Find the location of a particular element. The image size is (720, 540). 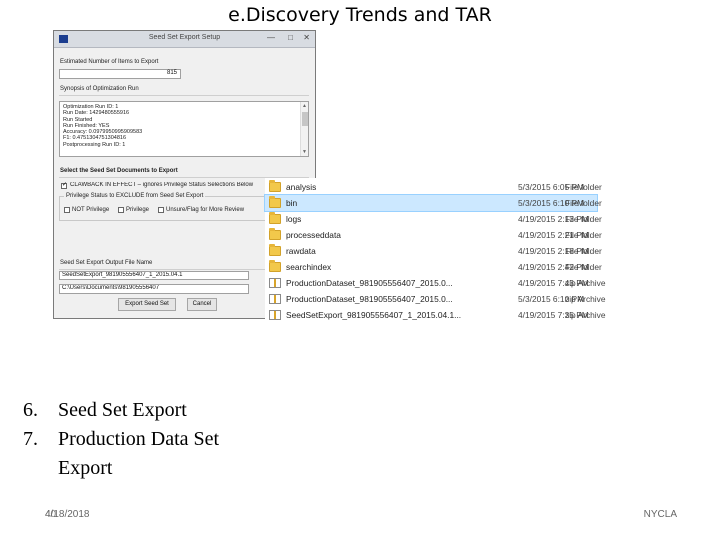

bullet-item: 7. Production Data Set Export is located at coordinates (145, 454).